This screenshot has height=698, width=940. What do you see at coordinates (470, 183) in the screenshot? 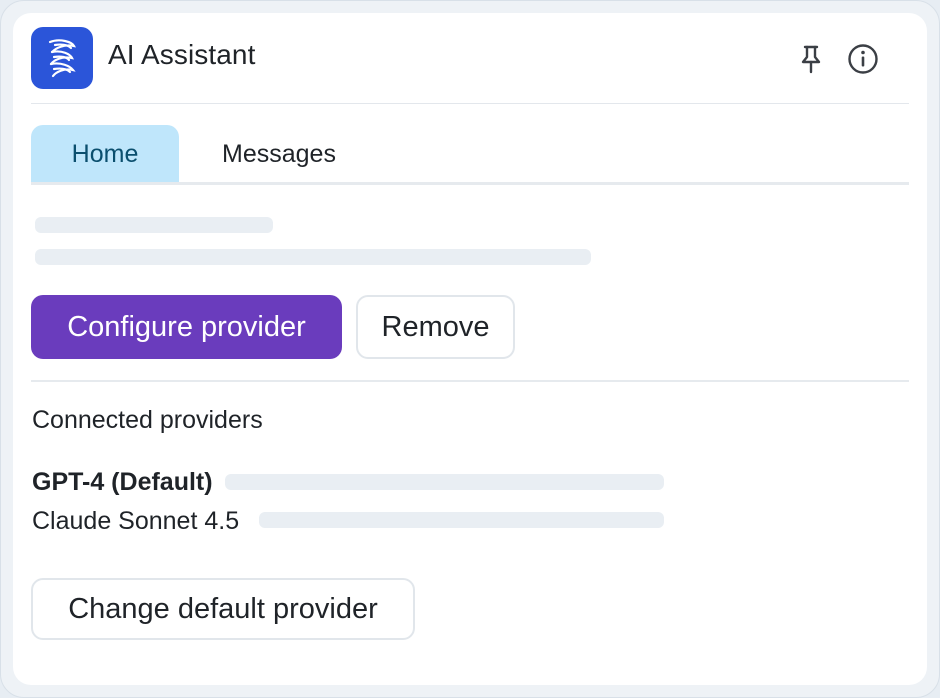
I see `tab-underline` at bounding box center [470, 183].